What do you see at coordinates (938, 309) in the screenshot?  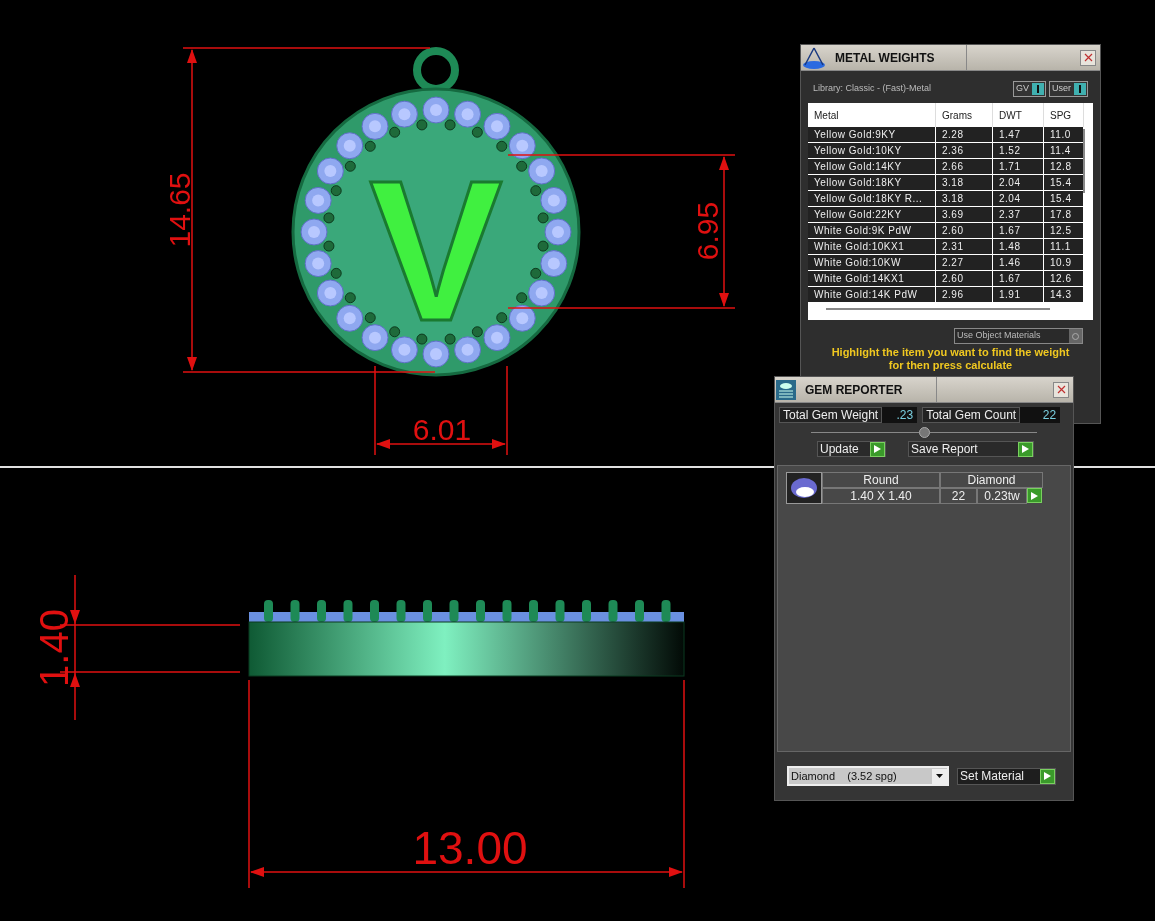 I see `horizontal-scrollbar` at bounding box center [938, 309].